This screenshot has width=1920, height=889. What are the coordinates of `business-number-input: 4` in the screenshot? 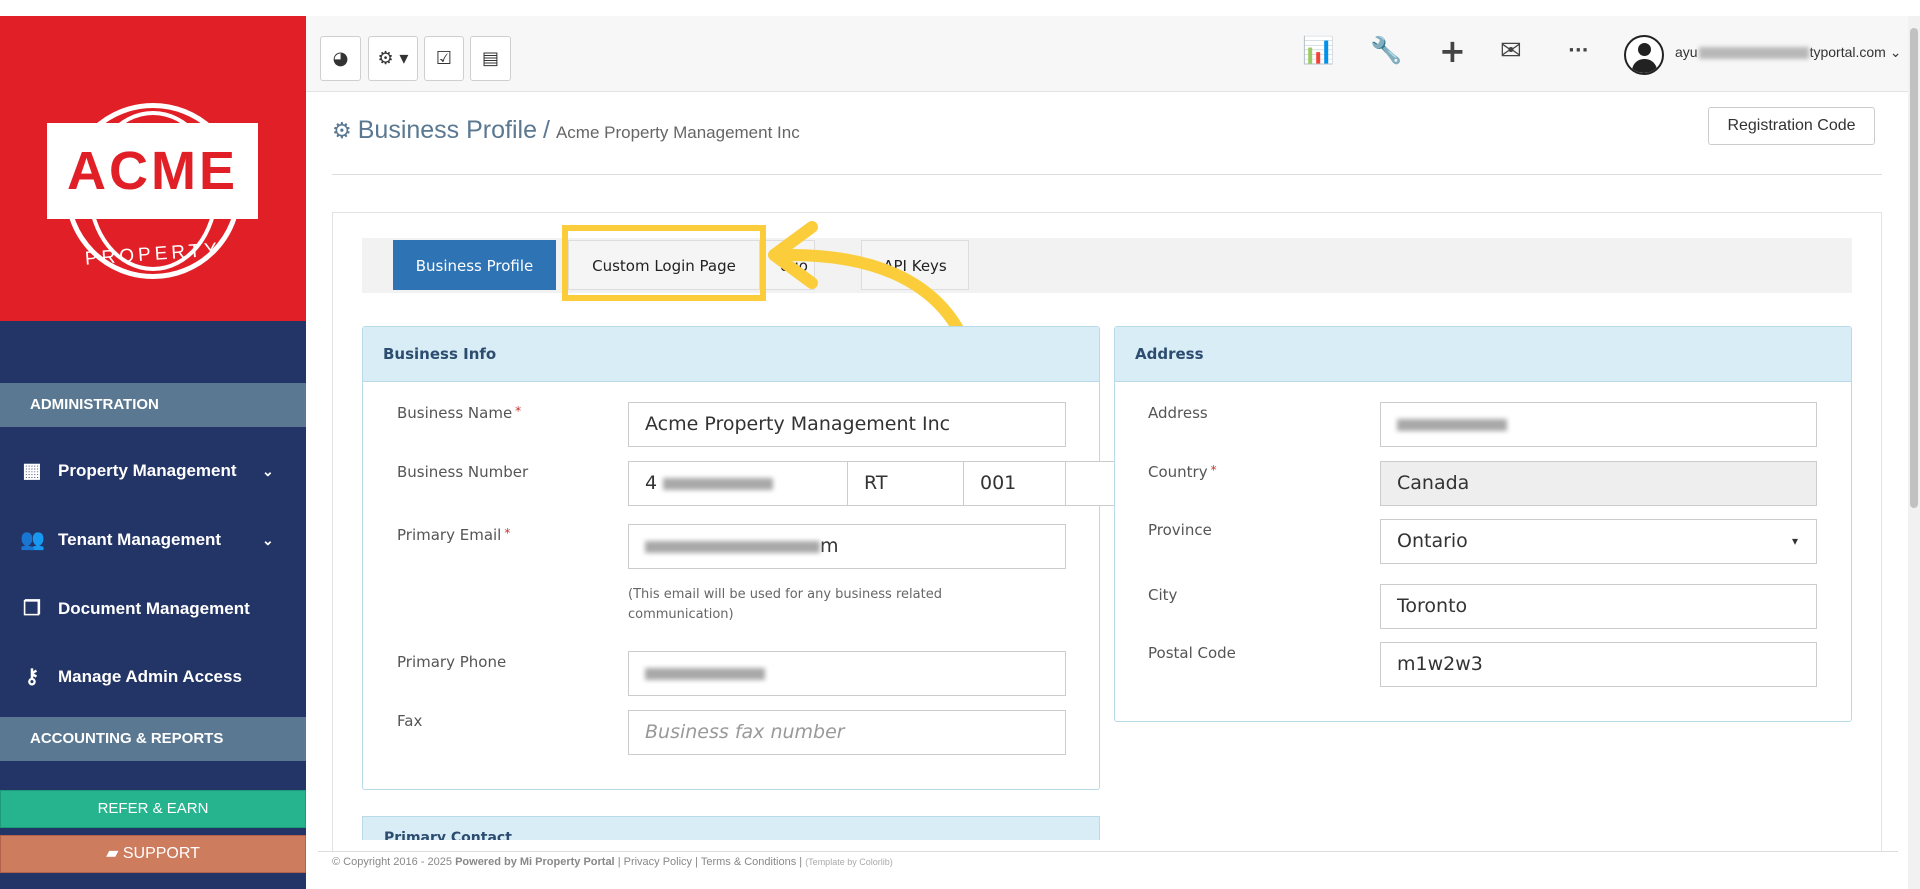 It's located at (738, 483).